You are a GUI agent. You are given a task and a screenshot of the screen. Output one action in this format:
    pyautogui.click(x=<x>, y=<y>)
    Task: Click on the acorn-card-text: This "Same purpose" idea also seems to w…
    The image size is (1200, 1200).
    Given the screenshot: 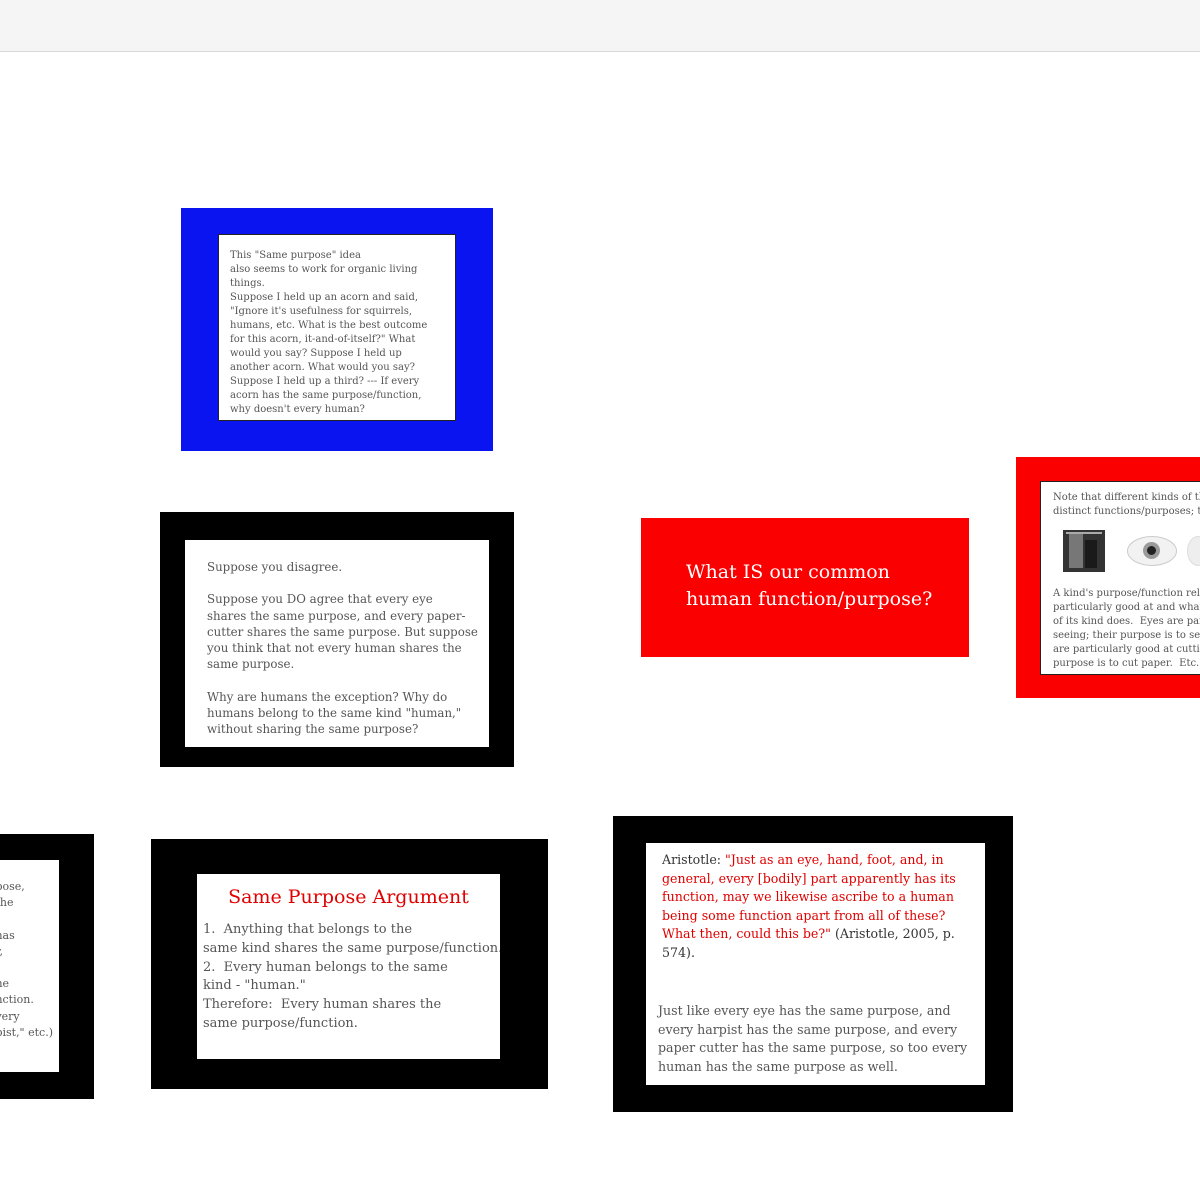 What is the action you would take?
    pyautogui.click(x=329, y=332)
    